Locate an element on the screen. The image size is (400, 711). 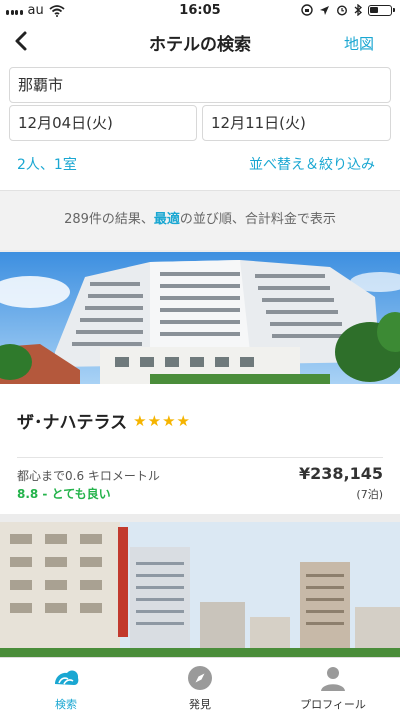
tab-bar: 検索 発見 プロフィール is located at coordinates (200, 684).